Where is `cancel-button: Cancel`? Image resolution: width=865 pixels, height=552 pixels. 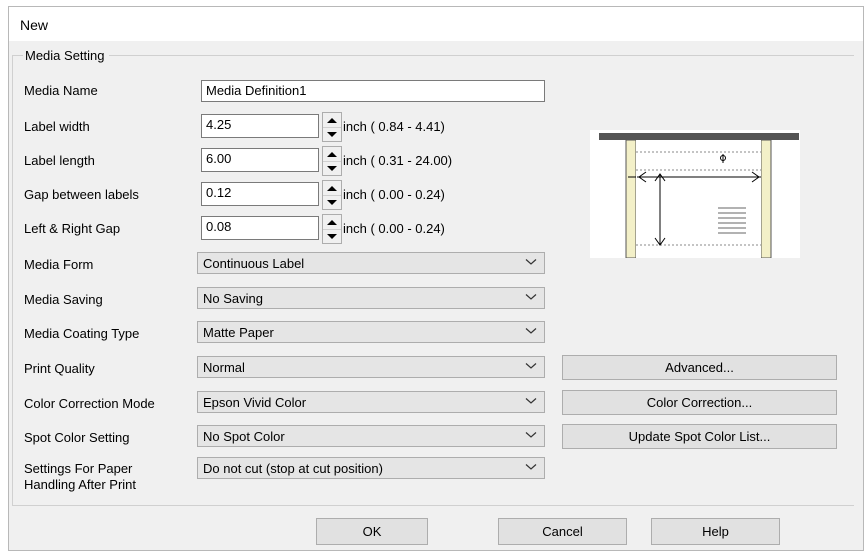 cancel-button: Cancel is located at coordinates (562, 531).